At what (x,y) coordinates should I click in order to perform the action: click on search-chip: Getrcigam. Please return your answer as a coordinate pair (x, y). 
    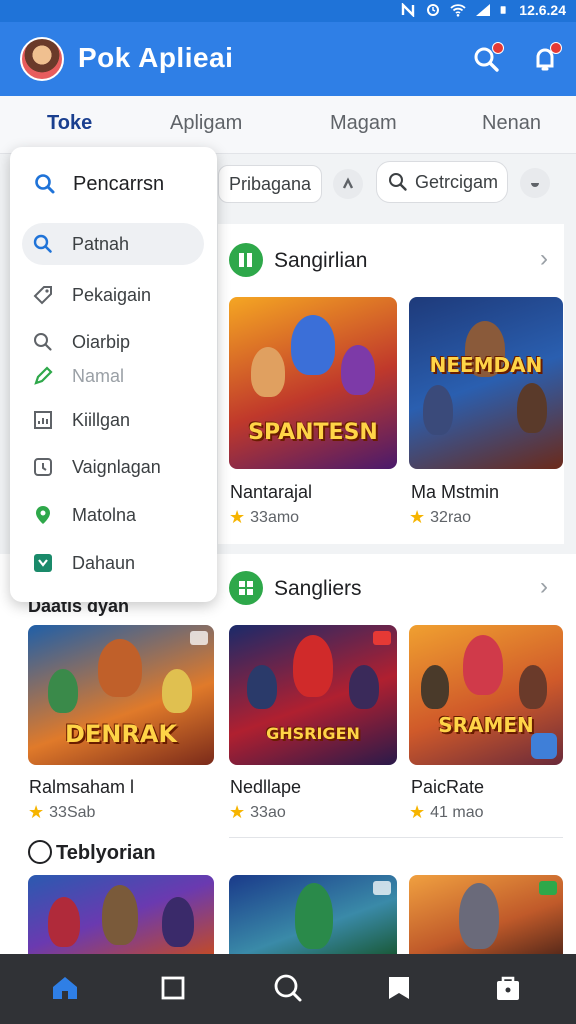
    Looking at the image, I should click on (442, 182).